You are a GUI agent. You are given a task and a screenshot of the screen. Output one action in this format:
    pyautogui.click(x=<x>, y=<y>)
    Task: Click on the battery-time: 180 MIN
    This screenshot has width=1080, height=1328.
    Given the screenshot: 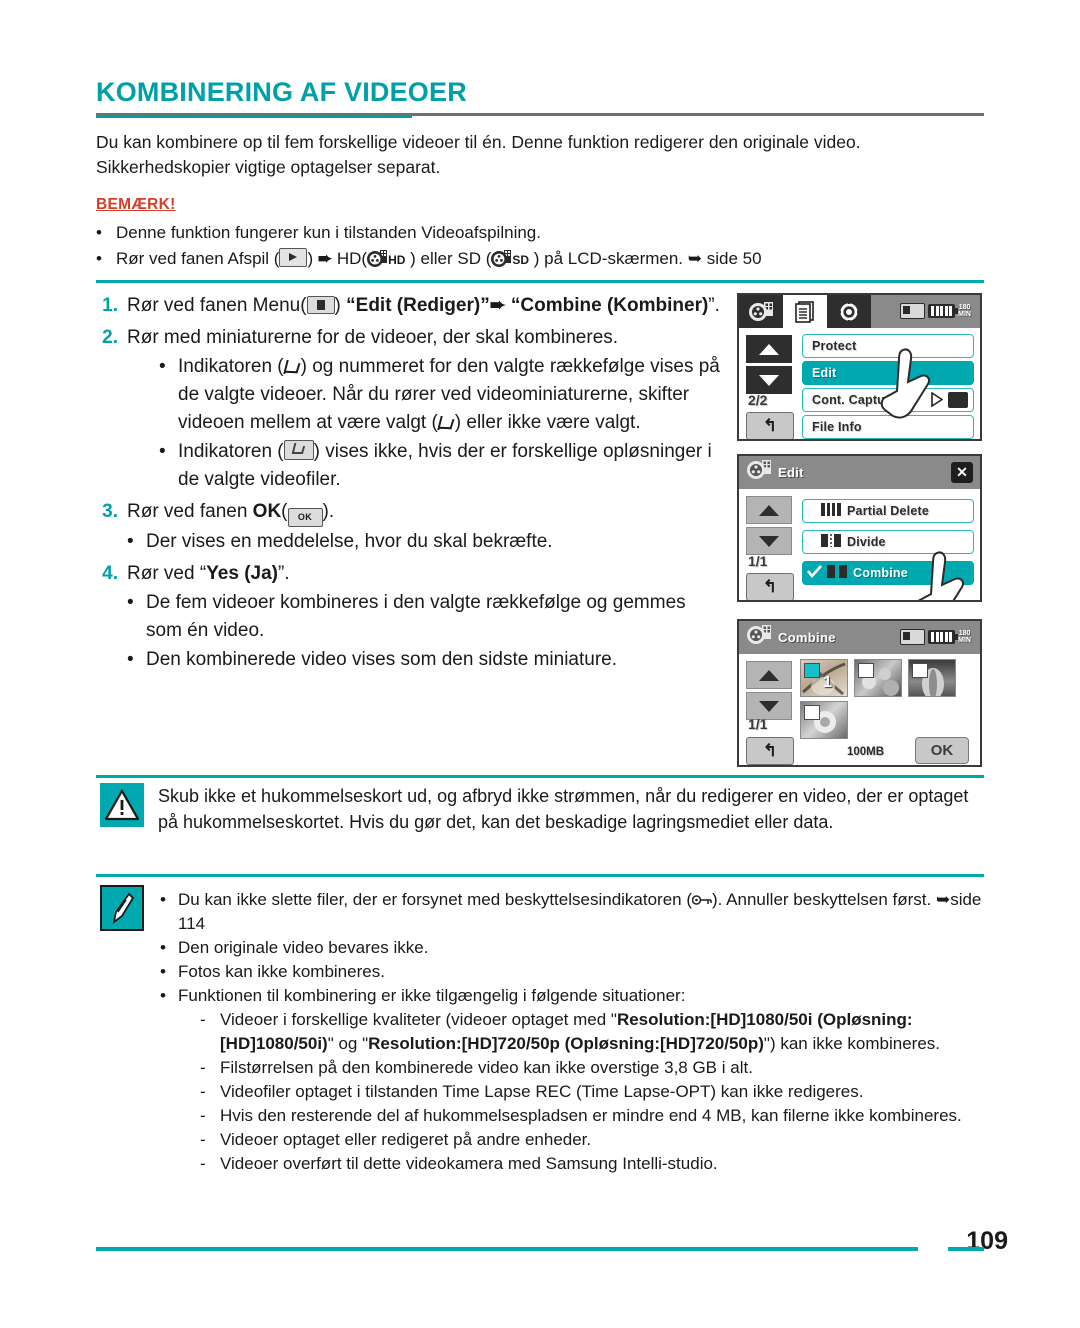 What is the action you would take?
    pyautogui.click(x=964, y=637)
    